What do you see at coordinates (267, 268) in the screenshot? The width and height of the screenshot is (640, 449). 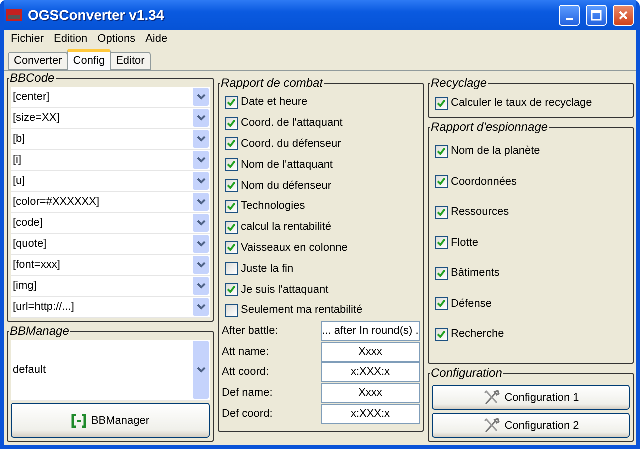 I see `checkbox-label: Juste la fin` at bounding box center [267, 268].